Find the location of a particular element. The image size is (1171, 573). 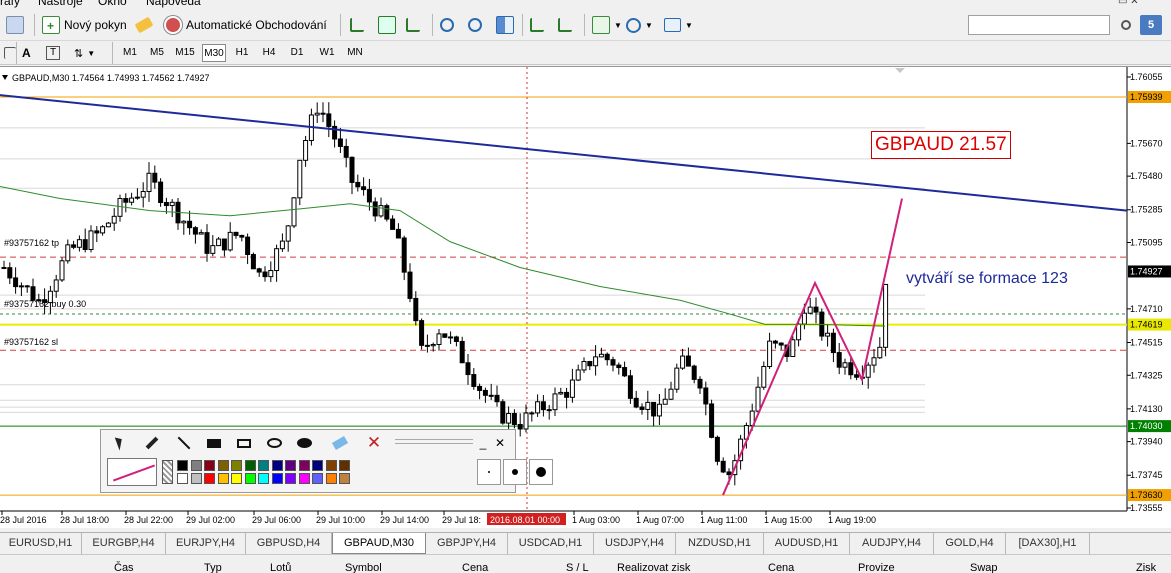

auto-scroll-button is located at coordinates (537, 25).